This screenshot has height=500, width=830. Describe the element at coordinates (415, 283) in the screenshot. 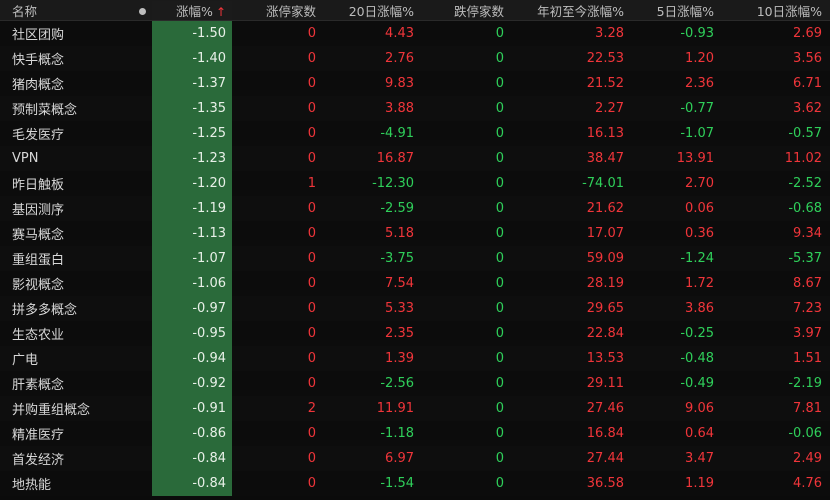

I see `table-row: 影视概念 -1.06 0 7.54 0 28.19 1.72 8.67` at that location.